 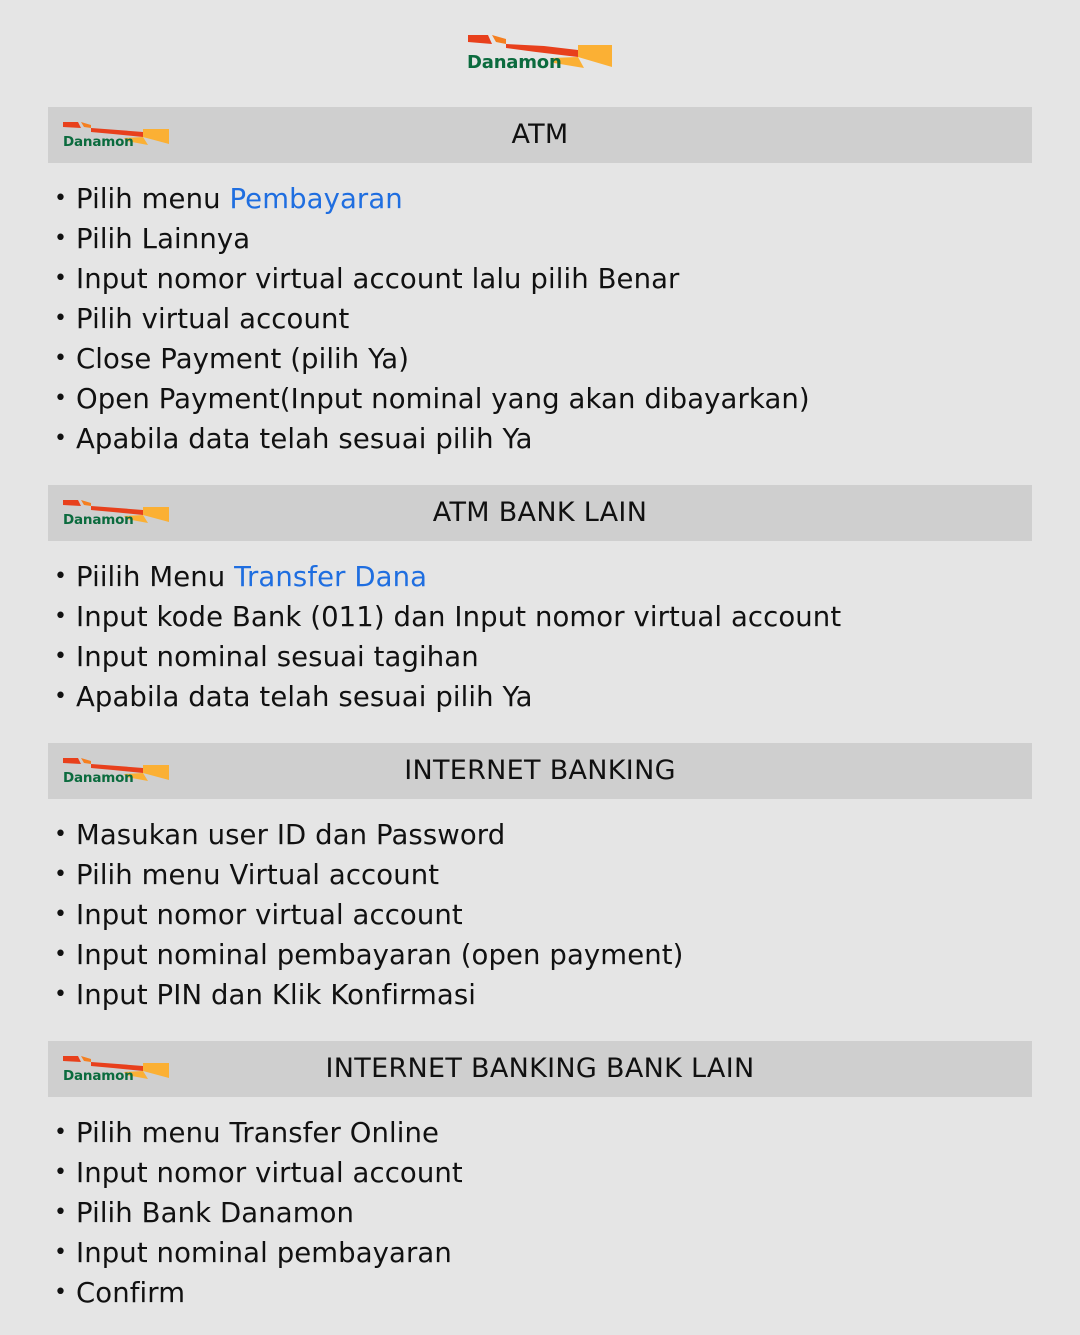 I want to click on section-header: Danamon ATM, so click(x=540, y=135).